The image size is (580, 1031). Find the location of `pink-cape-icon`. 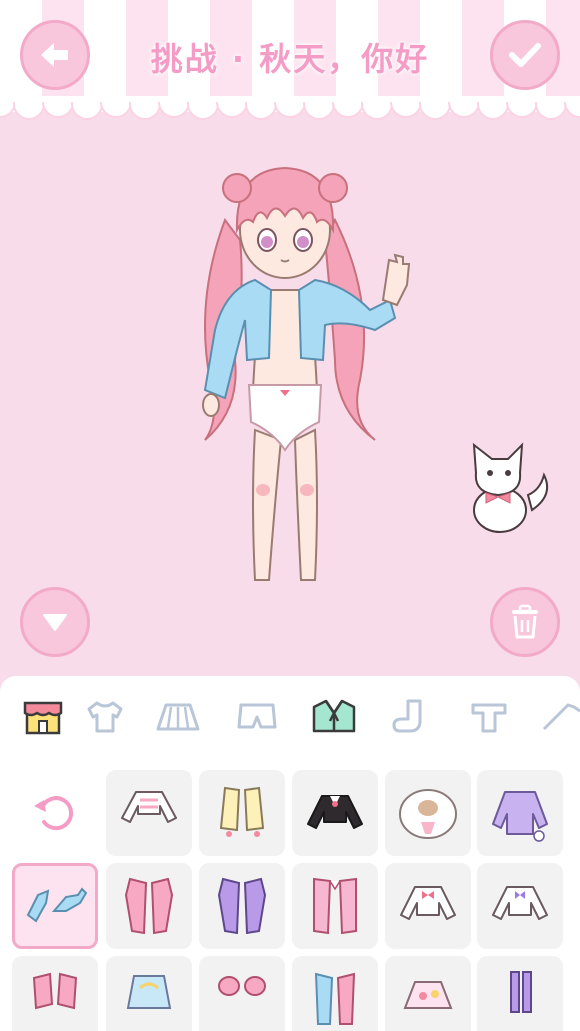

pink-cape-icon is located at coordinates (335, 906).